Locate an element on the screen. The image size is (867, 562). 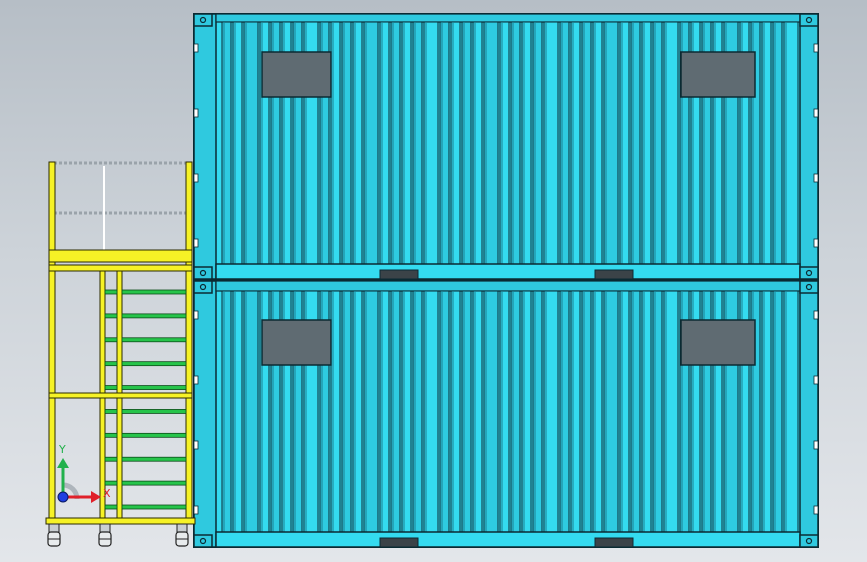
tower-upright-left is located at coordinates (52, 343).